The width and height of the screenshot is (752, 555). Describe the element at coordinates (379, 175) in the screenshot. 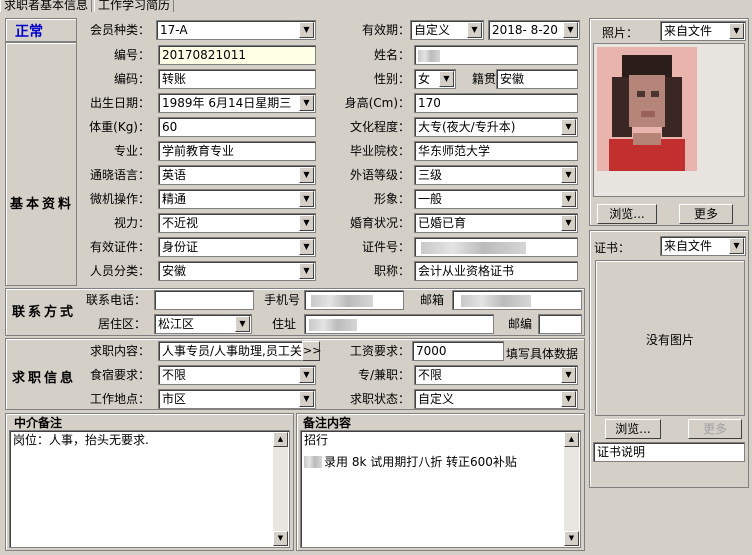

I see `flang-label: 外语等级：` at that location.